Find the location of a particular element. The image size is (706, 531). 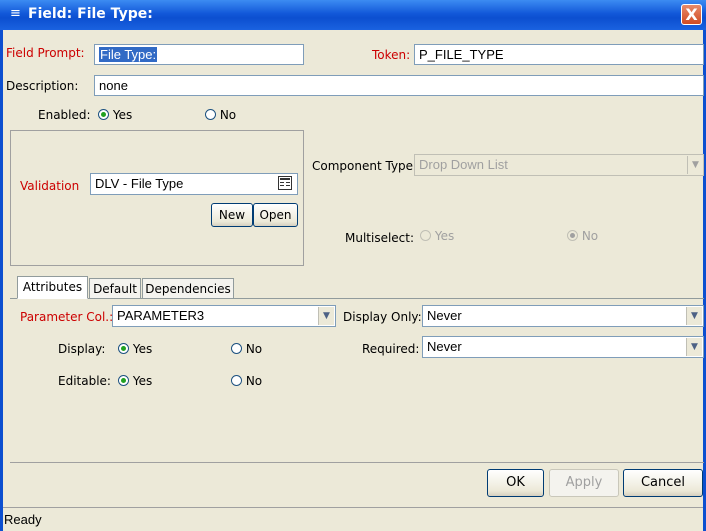

editable-yes-radio: Yes is located at coordinates (135, 381).